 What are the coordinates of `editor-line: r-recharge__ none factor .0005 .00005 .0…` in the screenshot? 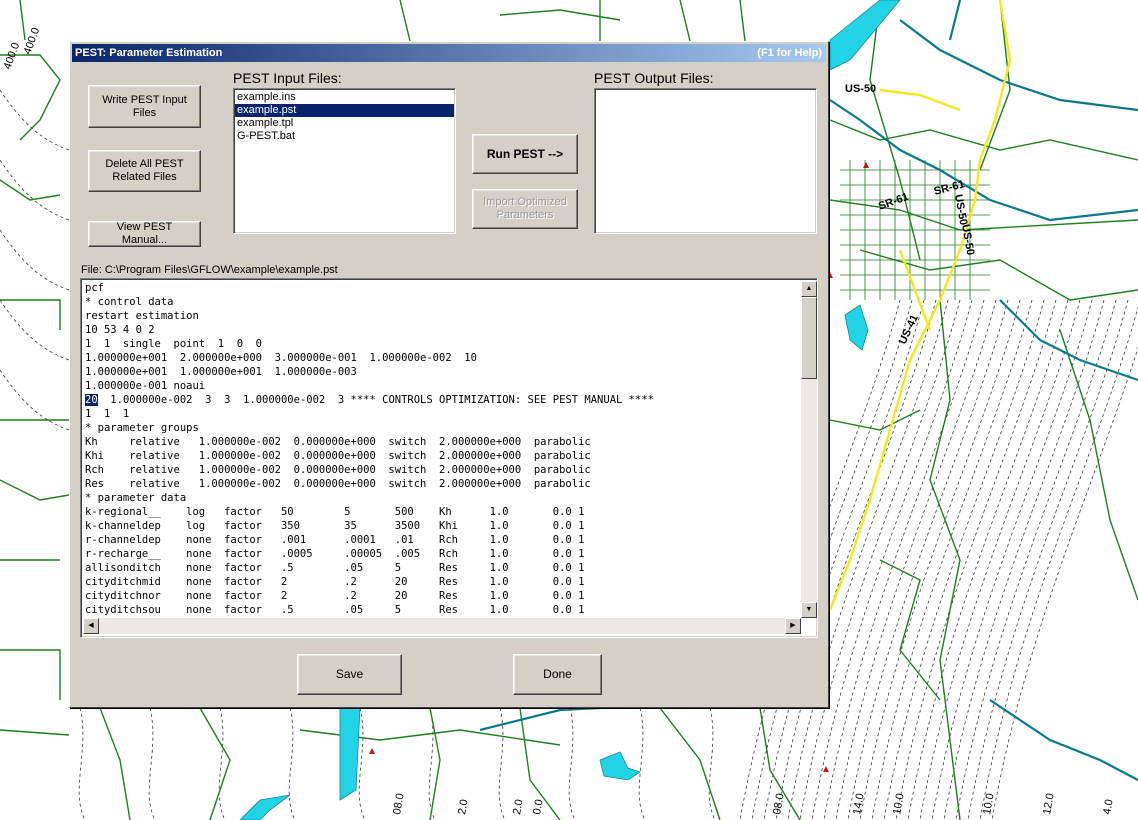 It's located at (335, 554).